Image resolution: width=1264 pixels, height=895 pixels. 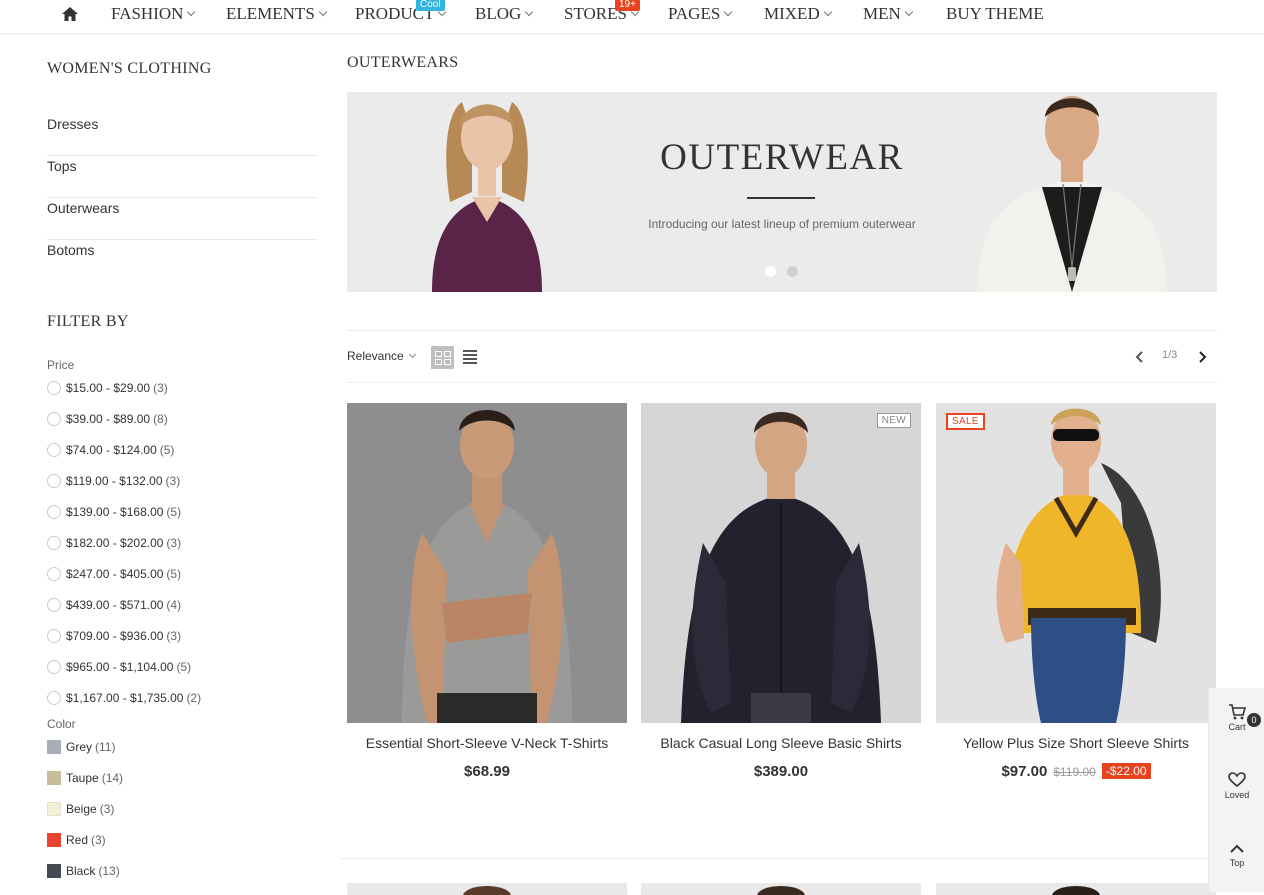 I want to click on product-image: SALE, so click(x=1076, y=563).